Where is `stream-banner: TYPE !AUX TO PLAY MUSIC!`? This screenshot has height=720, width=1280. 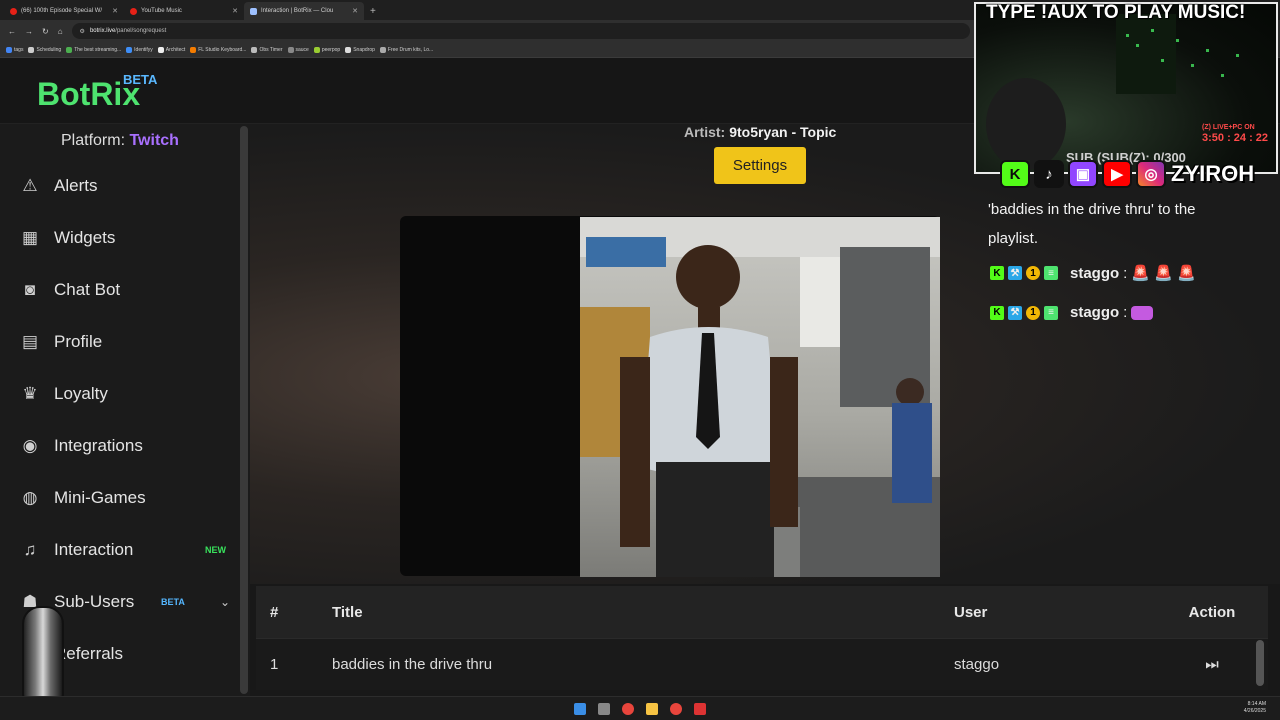
stream-banner: TYPE !AUX TO PLAY MUSIC! is located at coordinates (1116, 12).